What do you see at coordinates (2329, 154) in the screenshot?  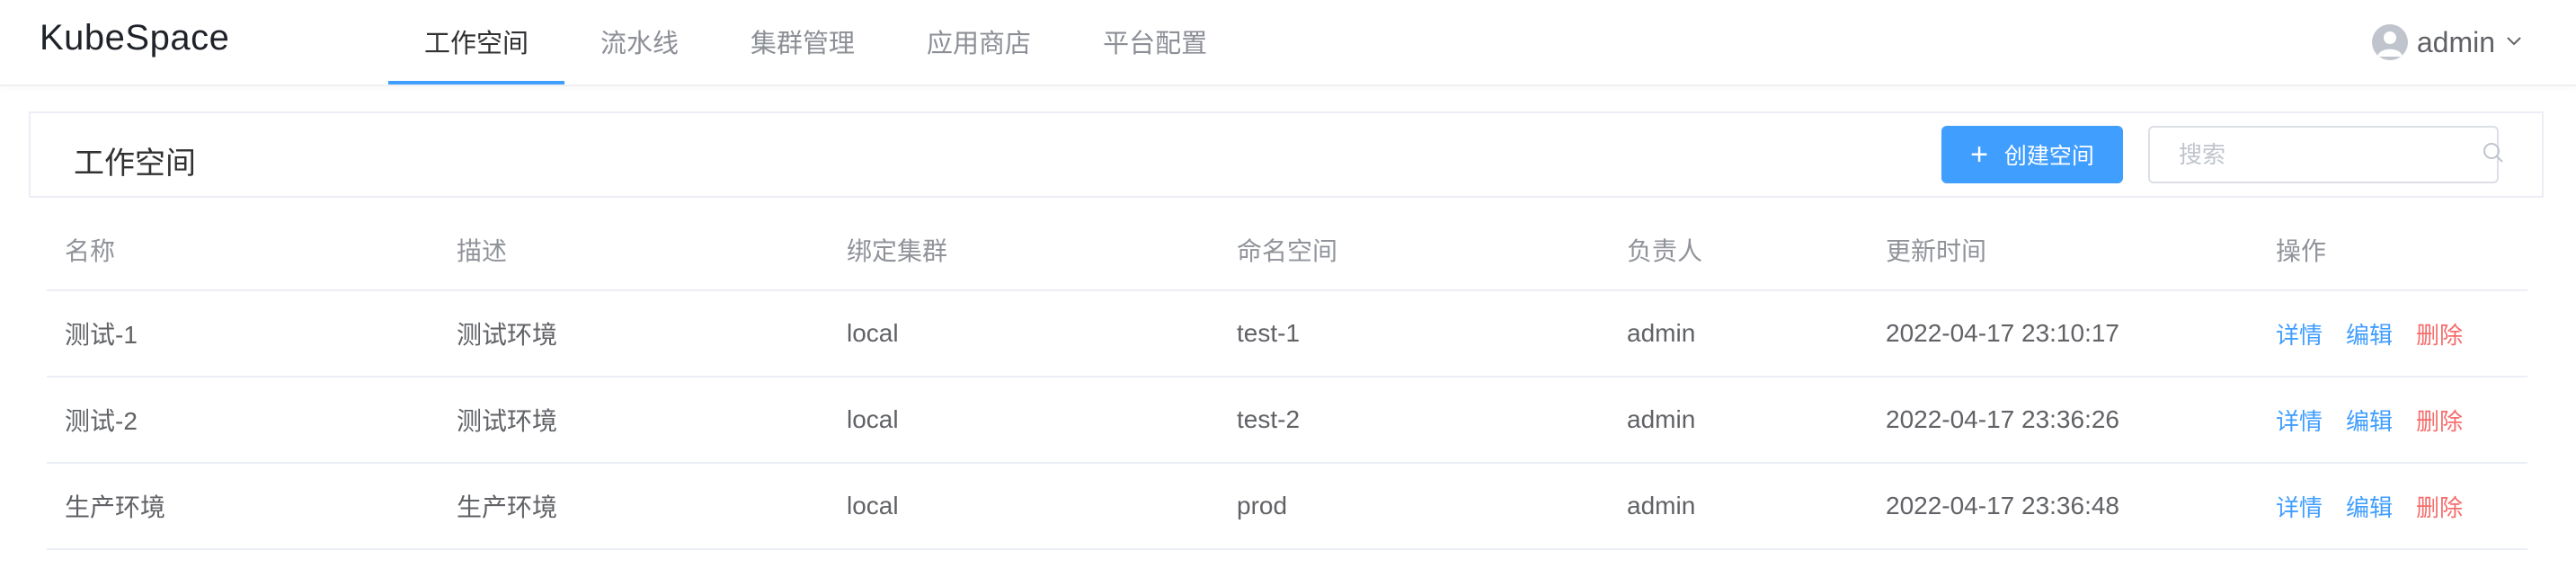 I see `search-input` at bounding box center [2329, 154].